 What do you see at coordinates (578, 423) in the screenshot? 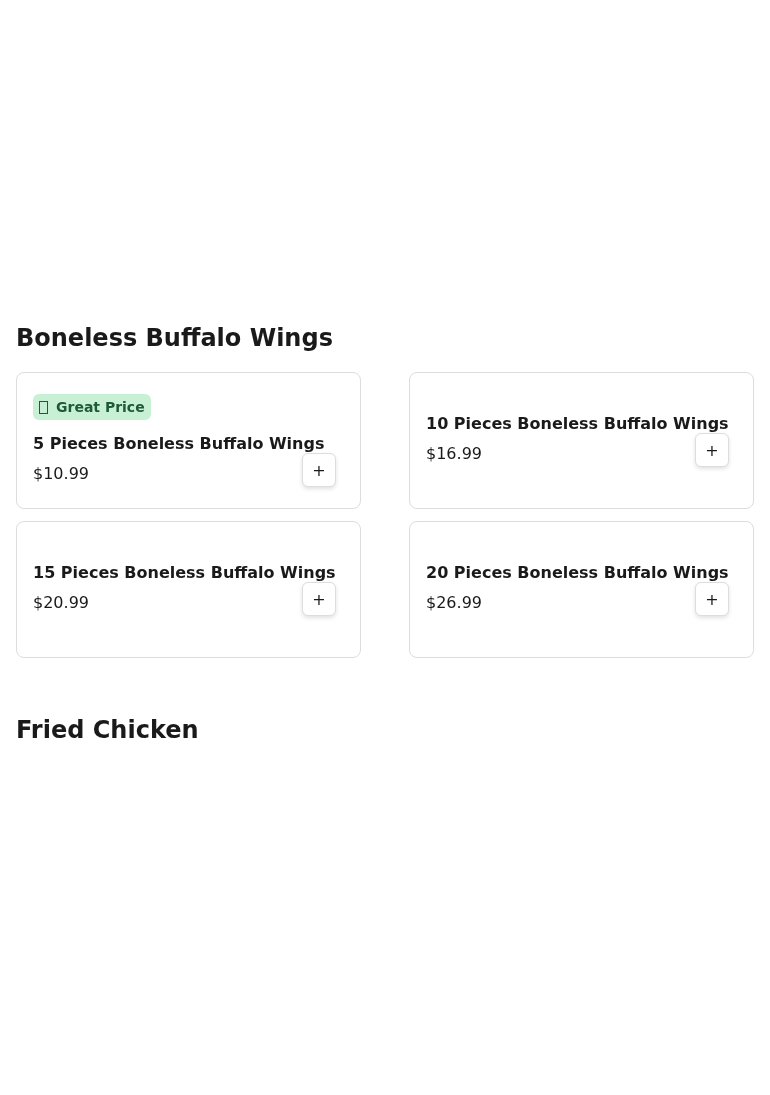
I see `item-name: 10 Pieces Boneless Buffalo Wings` at bounding box center [578, 423].